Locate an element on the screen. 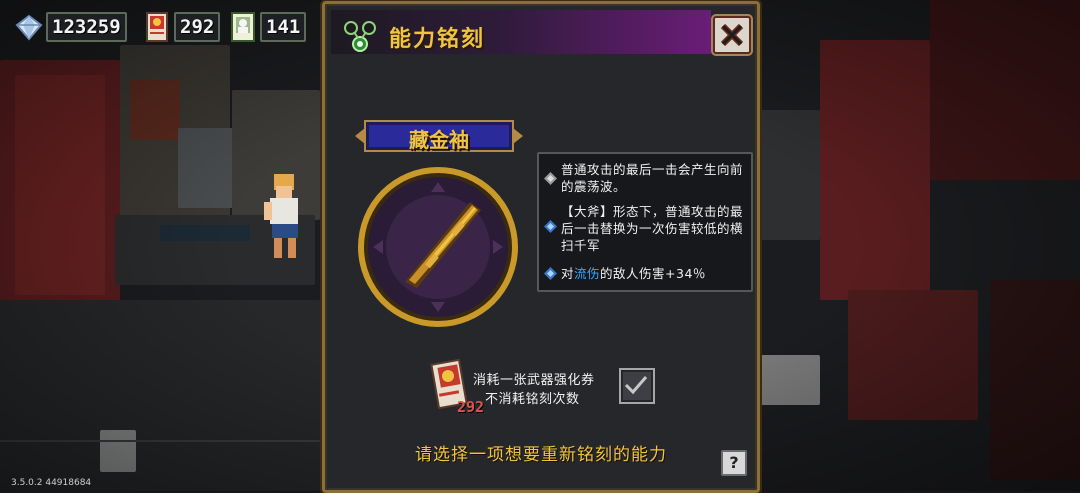 The height and width of the screenshot is (493, 1080). ability-text: 普通攻击的最后一击会产生向前的震荡波。 is located at coordinates (652, 178).